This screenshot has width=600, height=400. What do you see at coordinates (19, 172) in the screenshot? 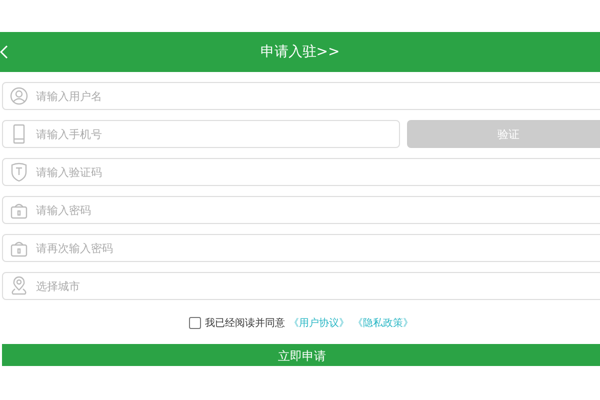
I see `shield-icon` at bounding box center [19, 172].